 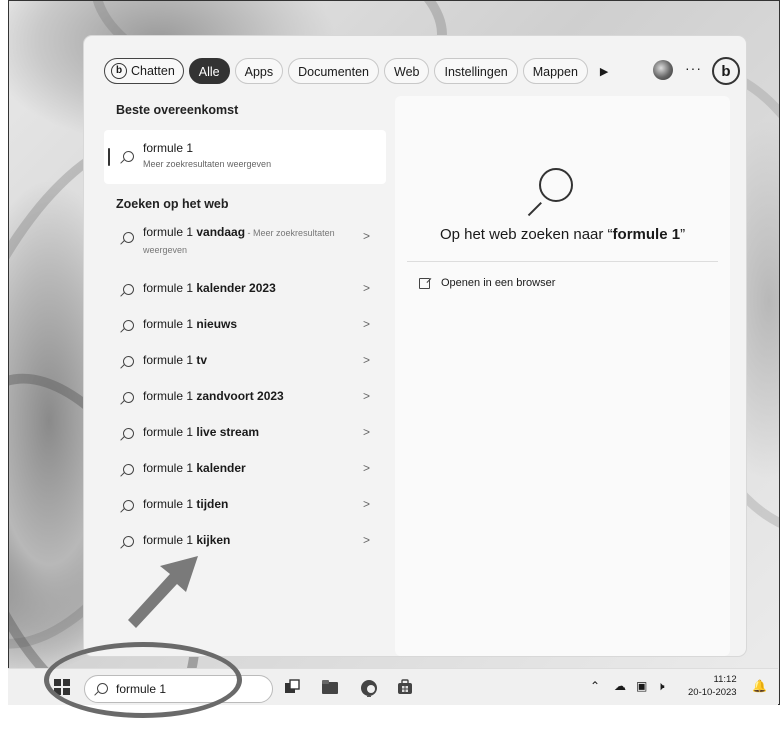 I want to click on chevron-up-icon: ⌃, so click(x=595, y=686).